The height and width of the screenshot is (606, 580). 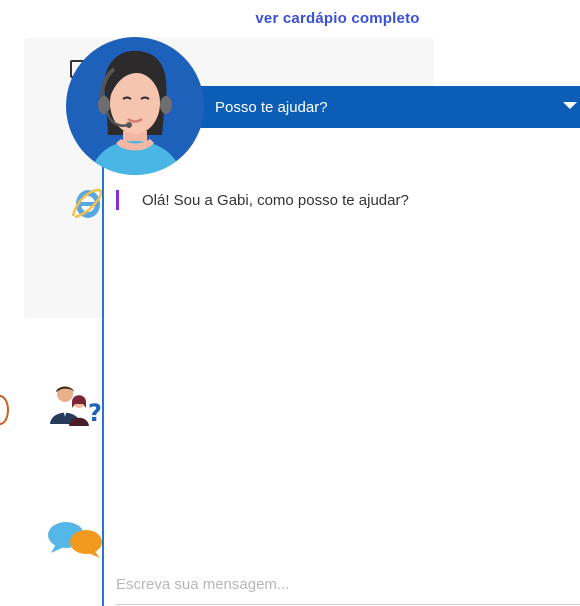 I want to click on message-input, so click(x=348, y=584).